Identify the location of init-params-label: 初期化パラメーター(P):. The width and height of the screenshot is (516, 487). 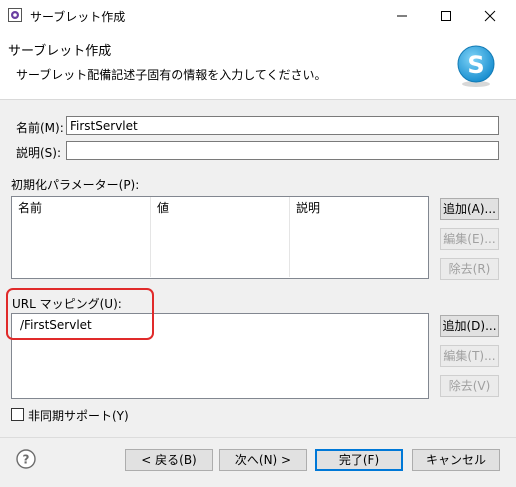
(75, 185).